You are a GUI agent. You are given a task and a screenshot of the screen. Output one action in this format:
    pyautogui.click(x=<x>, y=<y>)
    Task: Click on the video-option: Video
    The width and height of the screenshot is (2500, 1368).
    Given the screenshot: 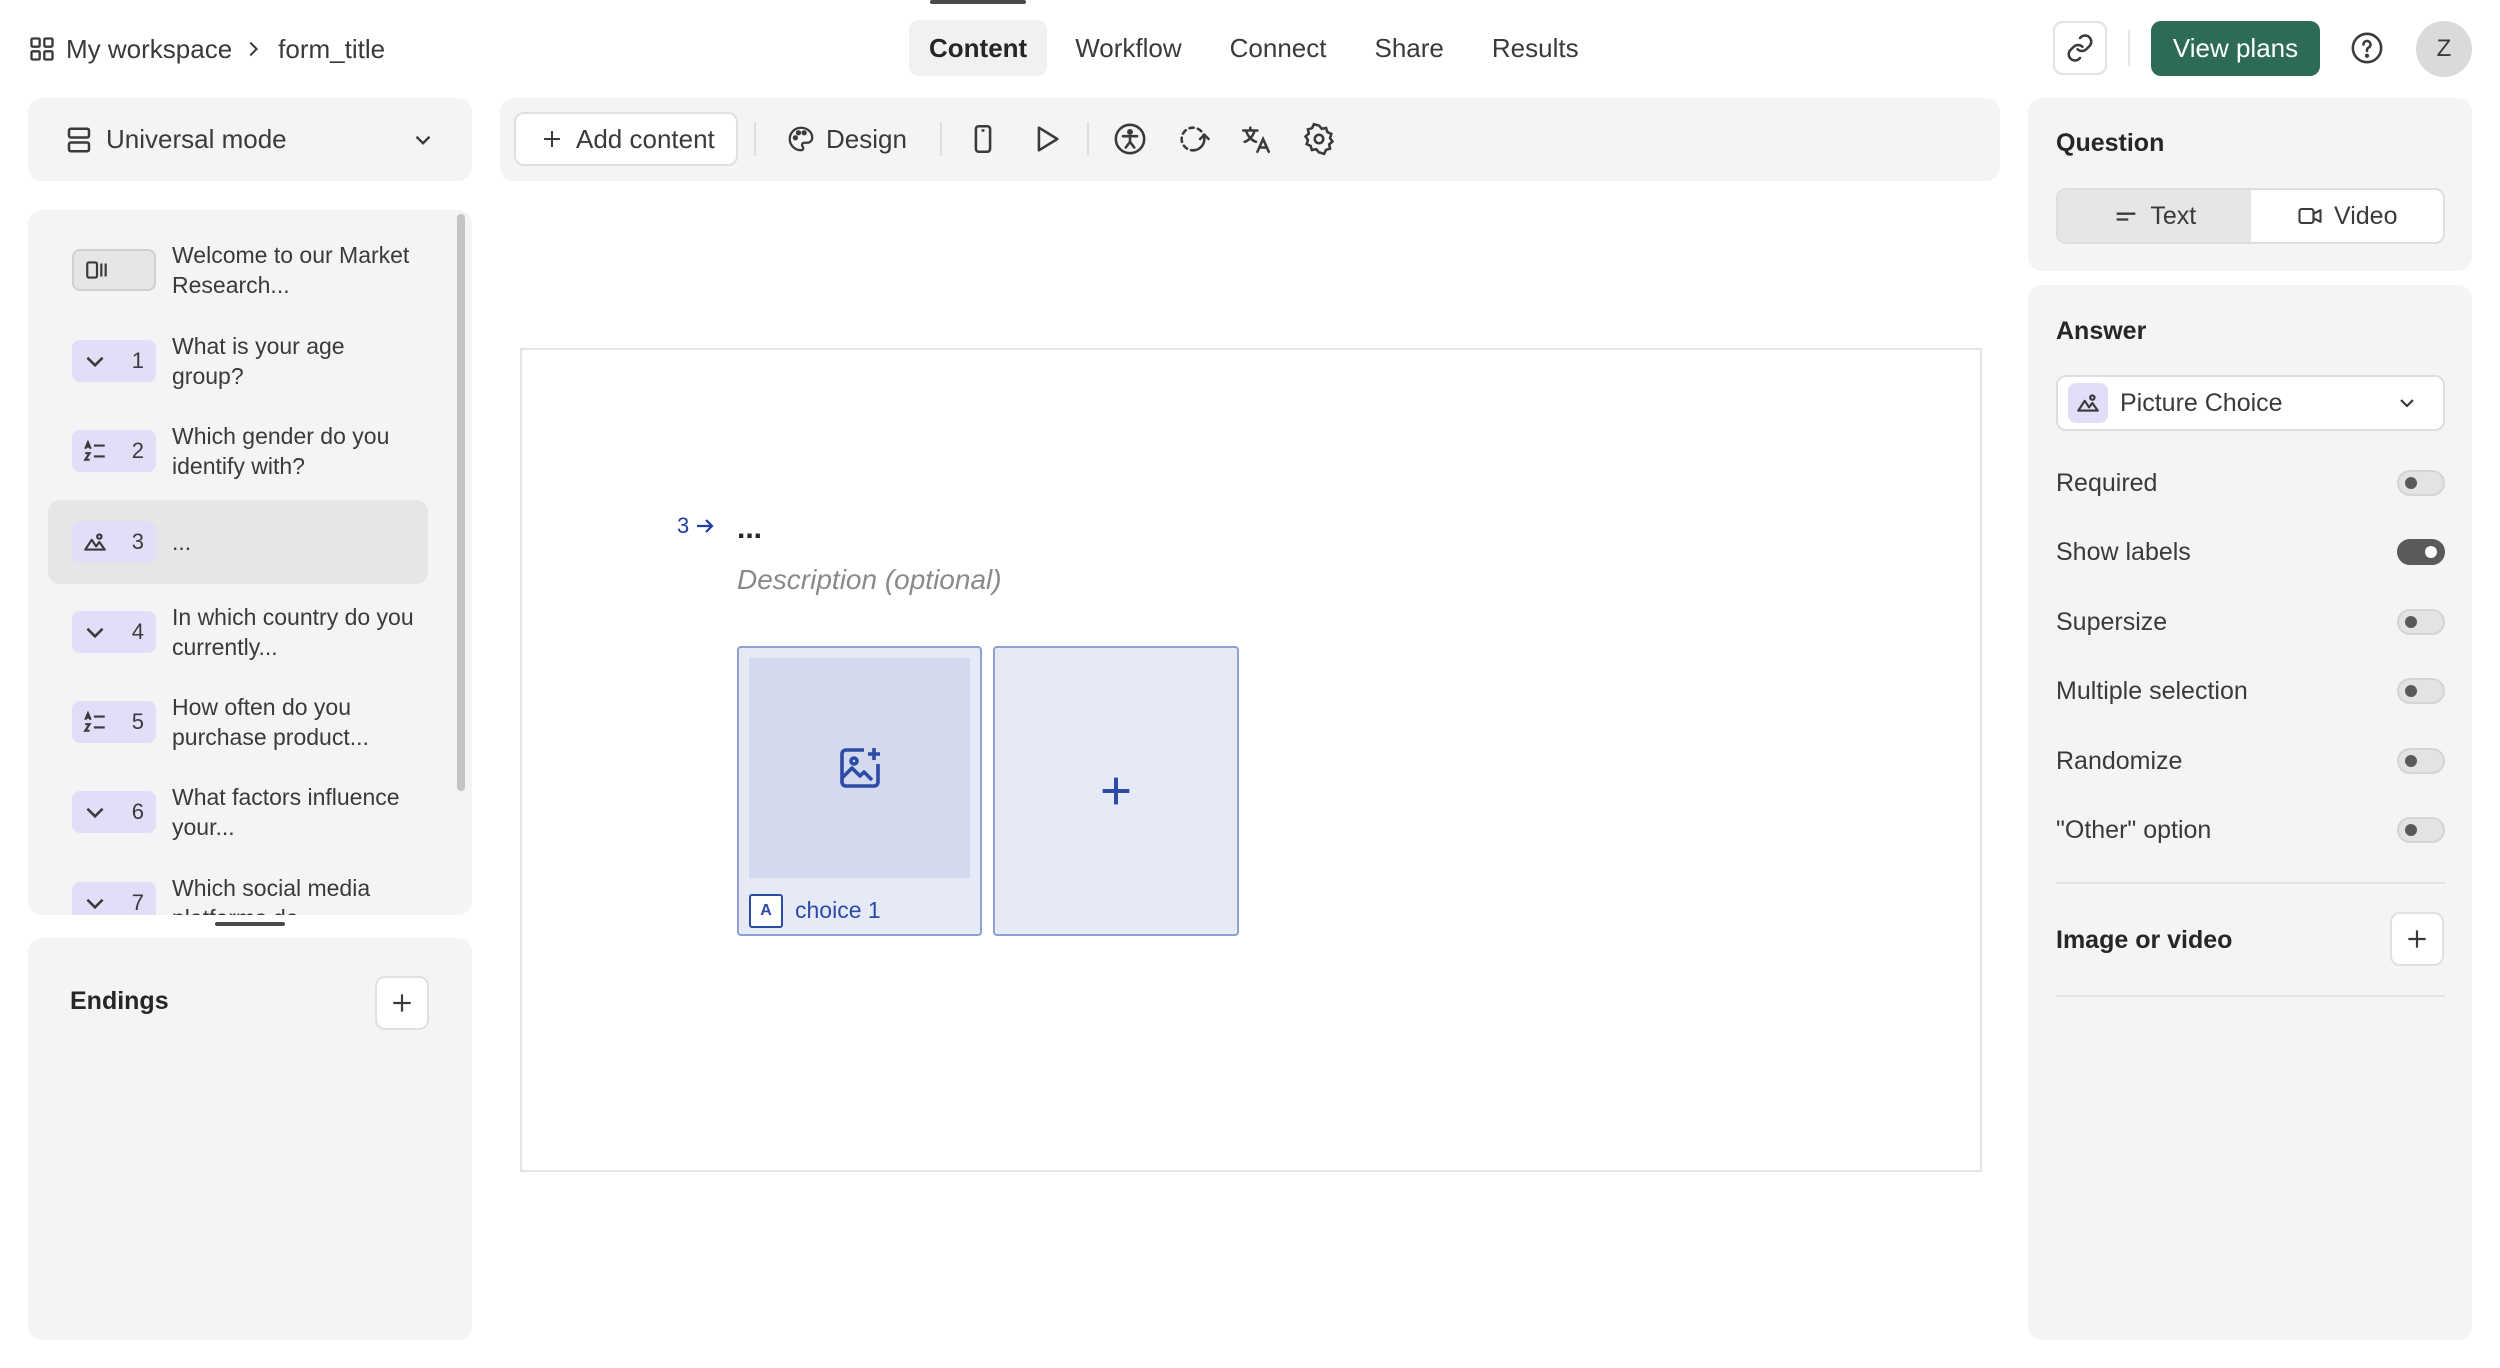 What is the action you would take?
    pyautogui.click(x=2347, y=216)
    